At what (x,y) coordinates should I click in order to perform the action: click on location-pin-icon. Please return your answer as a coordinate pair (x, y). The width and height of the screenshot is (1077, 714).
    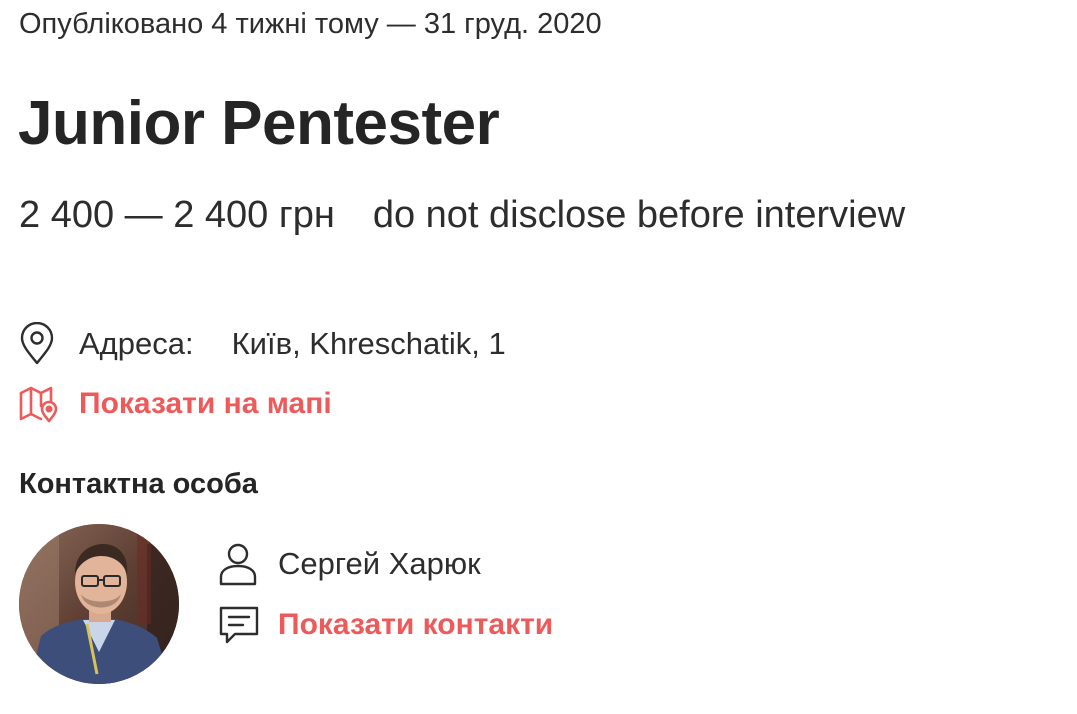
    Looking at the image, I should click on (37, 343).